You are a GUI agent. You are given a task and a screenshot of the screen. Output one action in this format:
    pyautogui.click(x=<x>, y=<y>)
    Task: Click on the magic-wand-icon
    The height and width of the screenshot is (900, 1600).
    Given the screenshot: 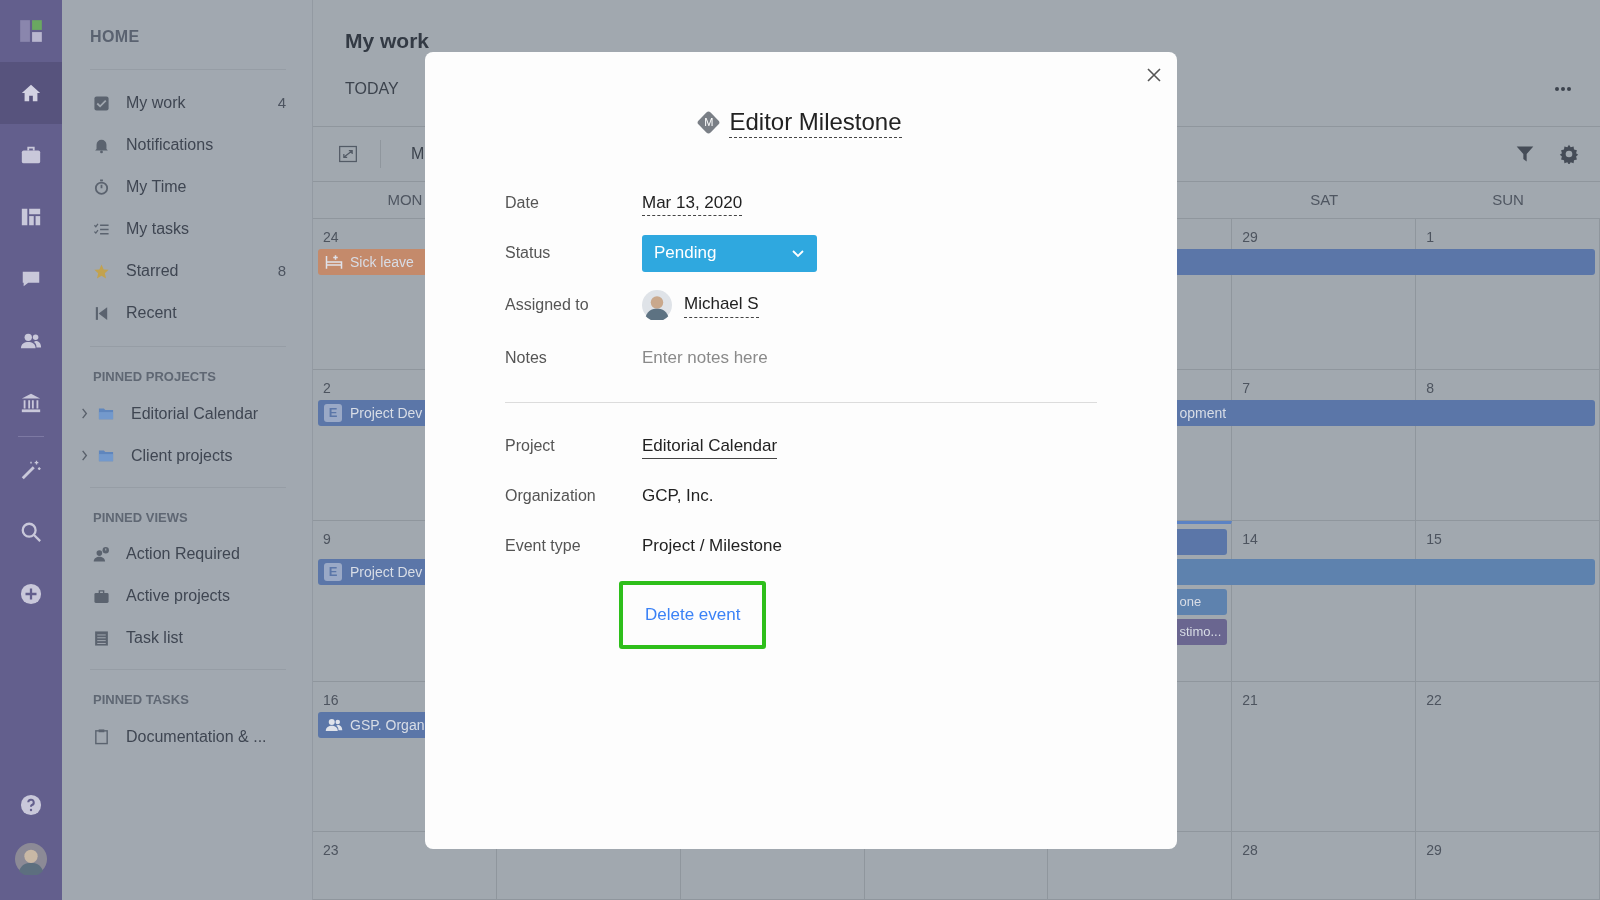 What is the action you would take?
    pyautogui.click(x=31, y=470)
    